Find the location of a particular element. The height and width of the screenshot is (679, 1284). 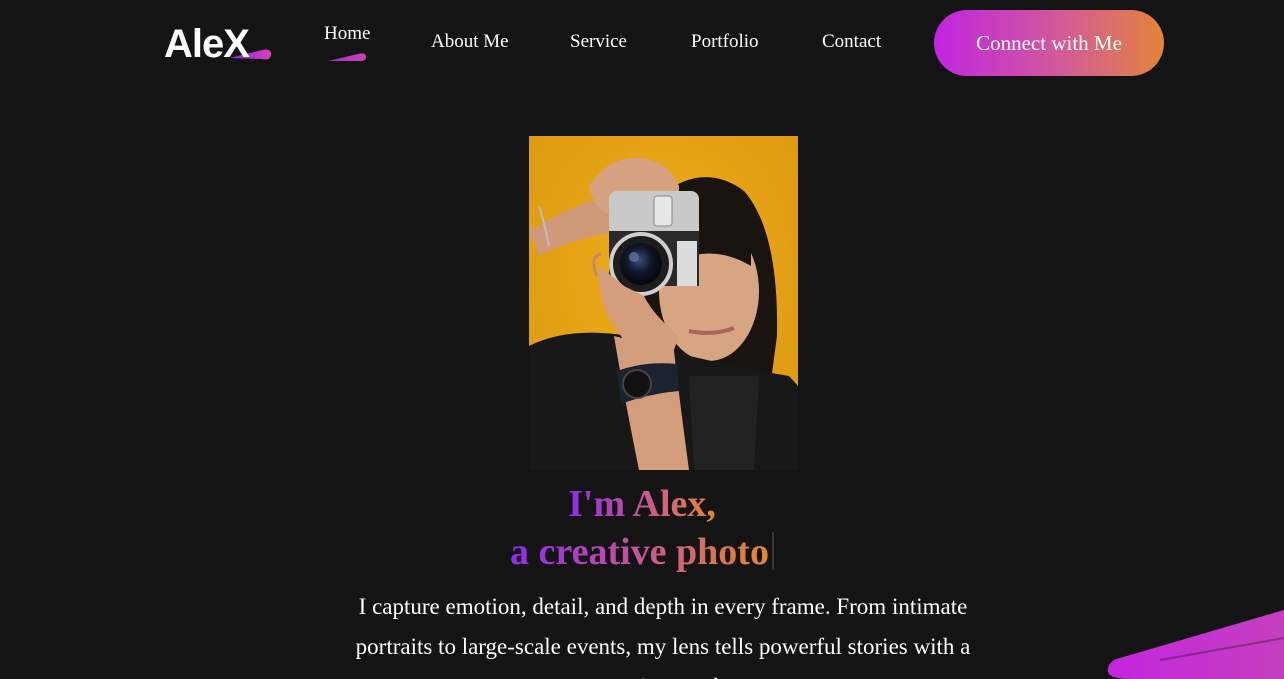

headline-line-2: a creative photo is located at coordinates (642, 552).